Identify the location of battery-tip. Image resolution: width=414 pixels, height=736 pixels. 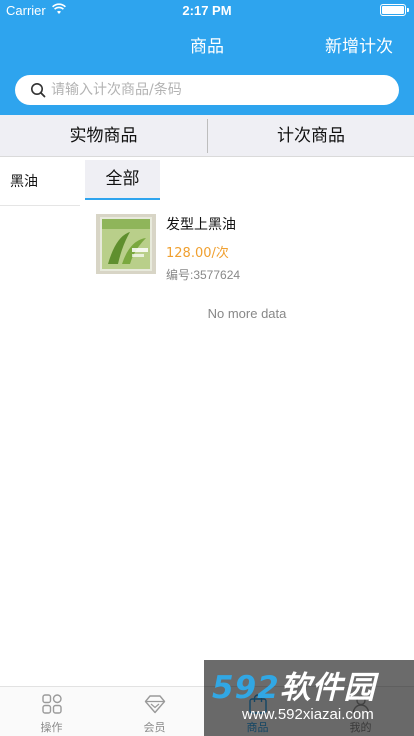
(408, 10).